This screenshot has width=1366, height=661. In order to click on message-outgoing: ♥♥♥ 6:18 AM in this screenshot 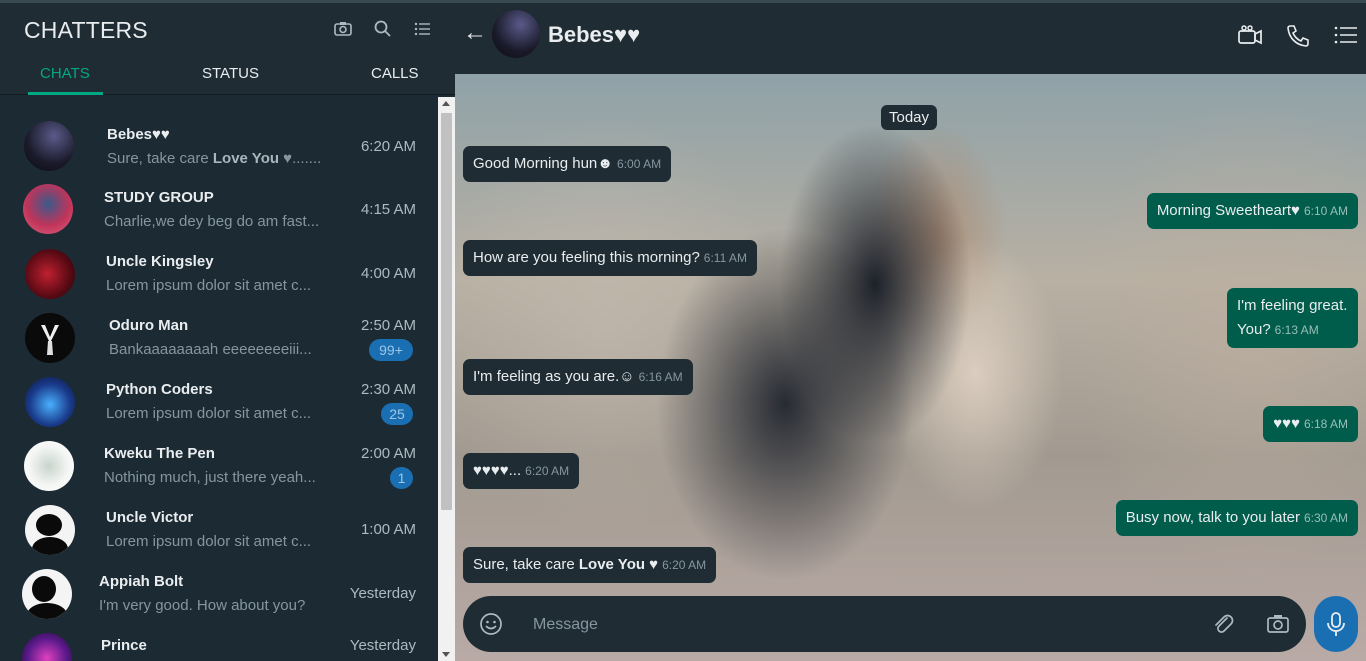, I will do `click(1310, 424)`.